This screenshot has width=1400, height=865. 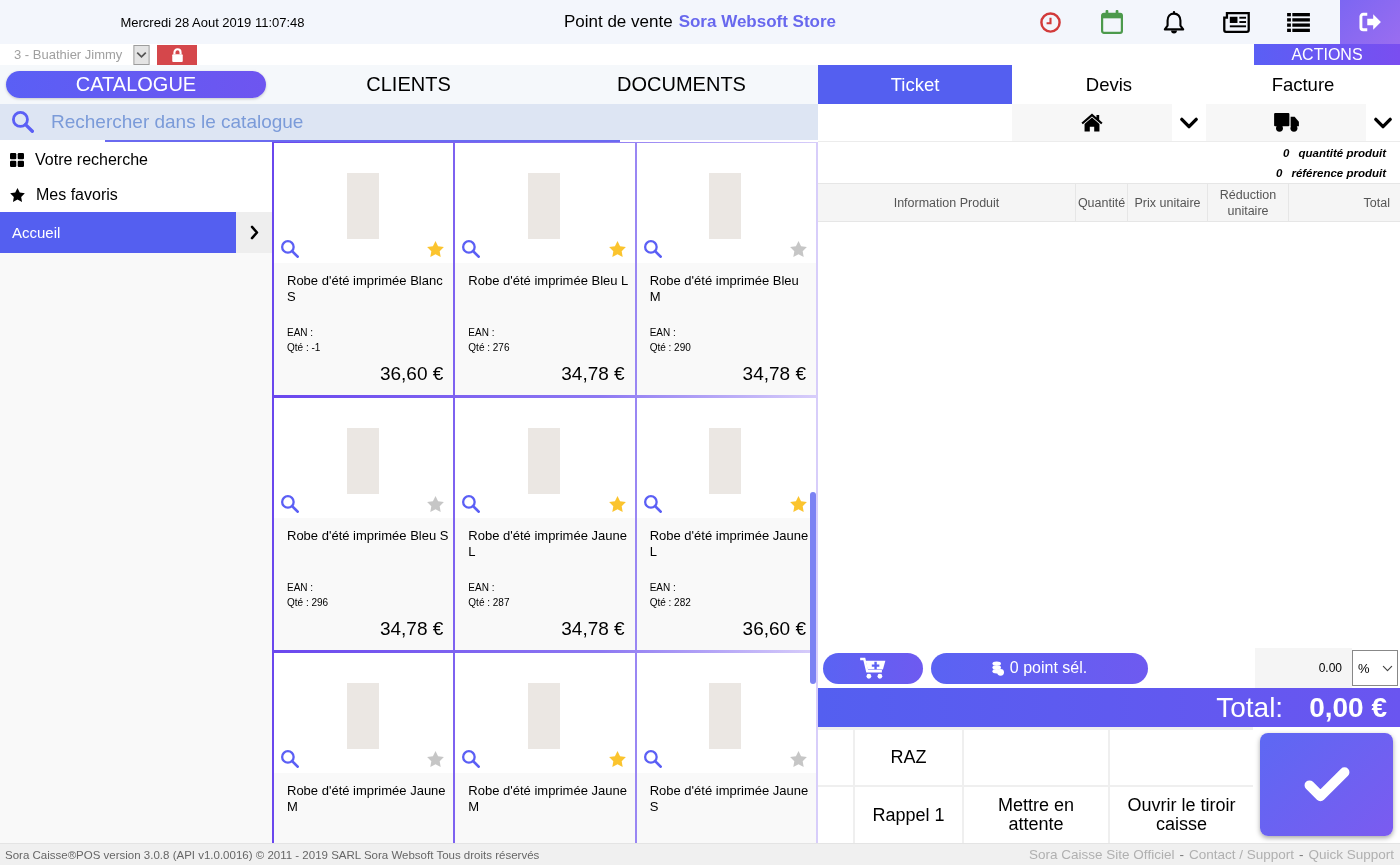 What do you see at coordinates (308, 603) in the screenshot?
I see `stock-quantity: Qté : 296` at bounding box center [308, 603].